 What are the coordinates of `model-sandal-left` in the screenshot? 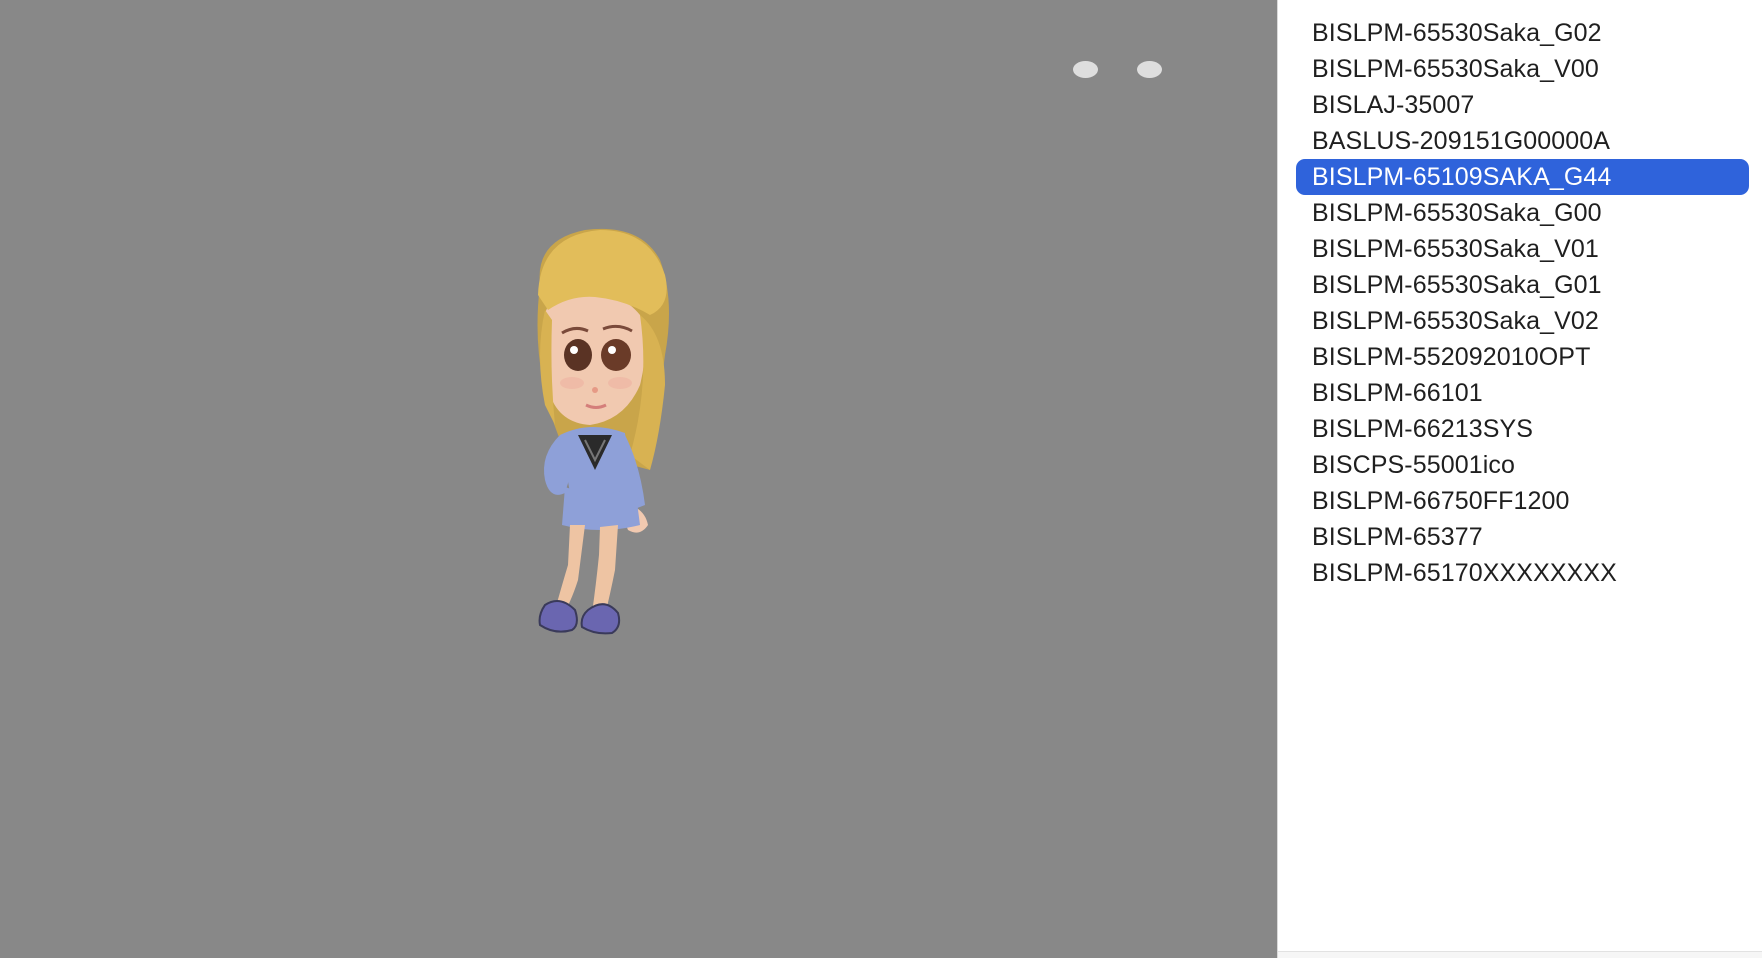 It's located at (558, 616).